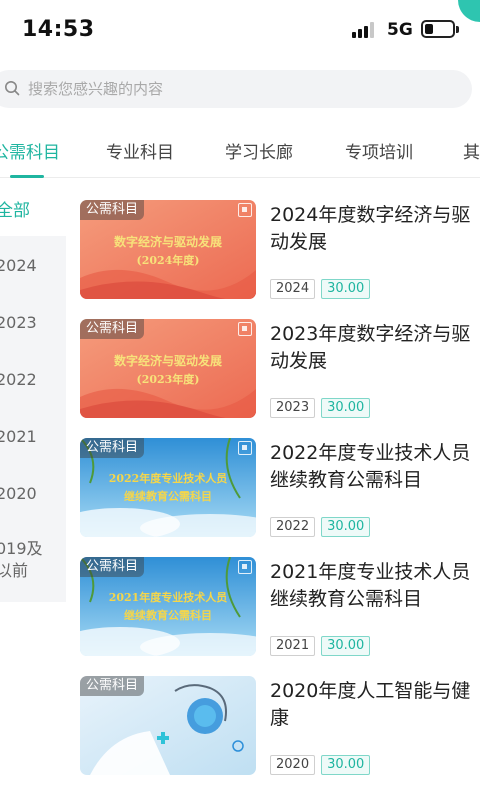 The height and width of the screenshot is (795, 480). What do you see at coordinates (12, 88) in the screenshot?
I see `search-icon` at bounding box center [12, 88].